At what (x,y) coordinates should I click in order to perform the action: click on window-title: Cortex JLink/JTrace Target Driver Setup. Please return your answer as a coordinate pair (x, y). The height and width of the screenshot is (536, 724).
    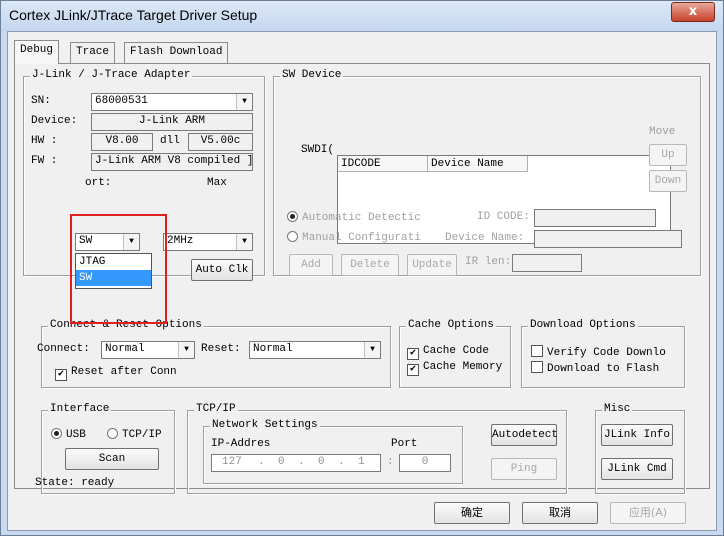
    Looking at the image, I should click on (133, 15).